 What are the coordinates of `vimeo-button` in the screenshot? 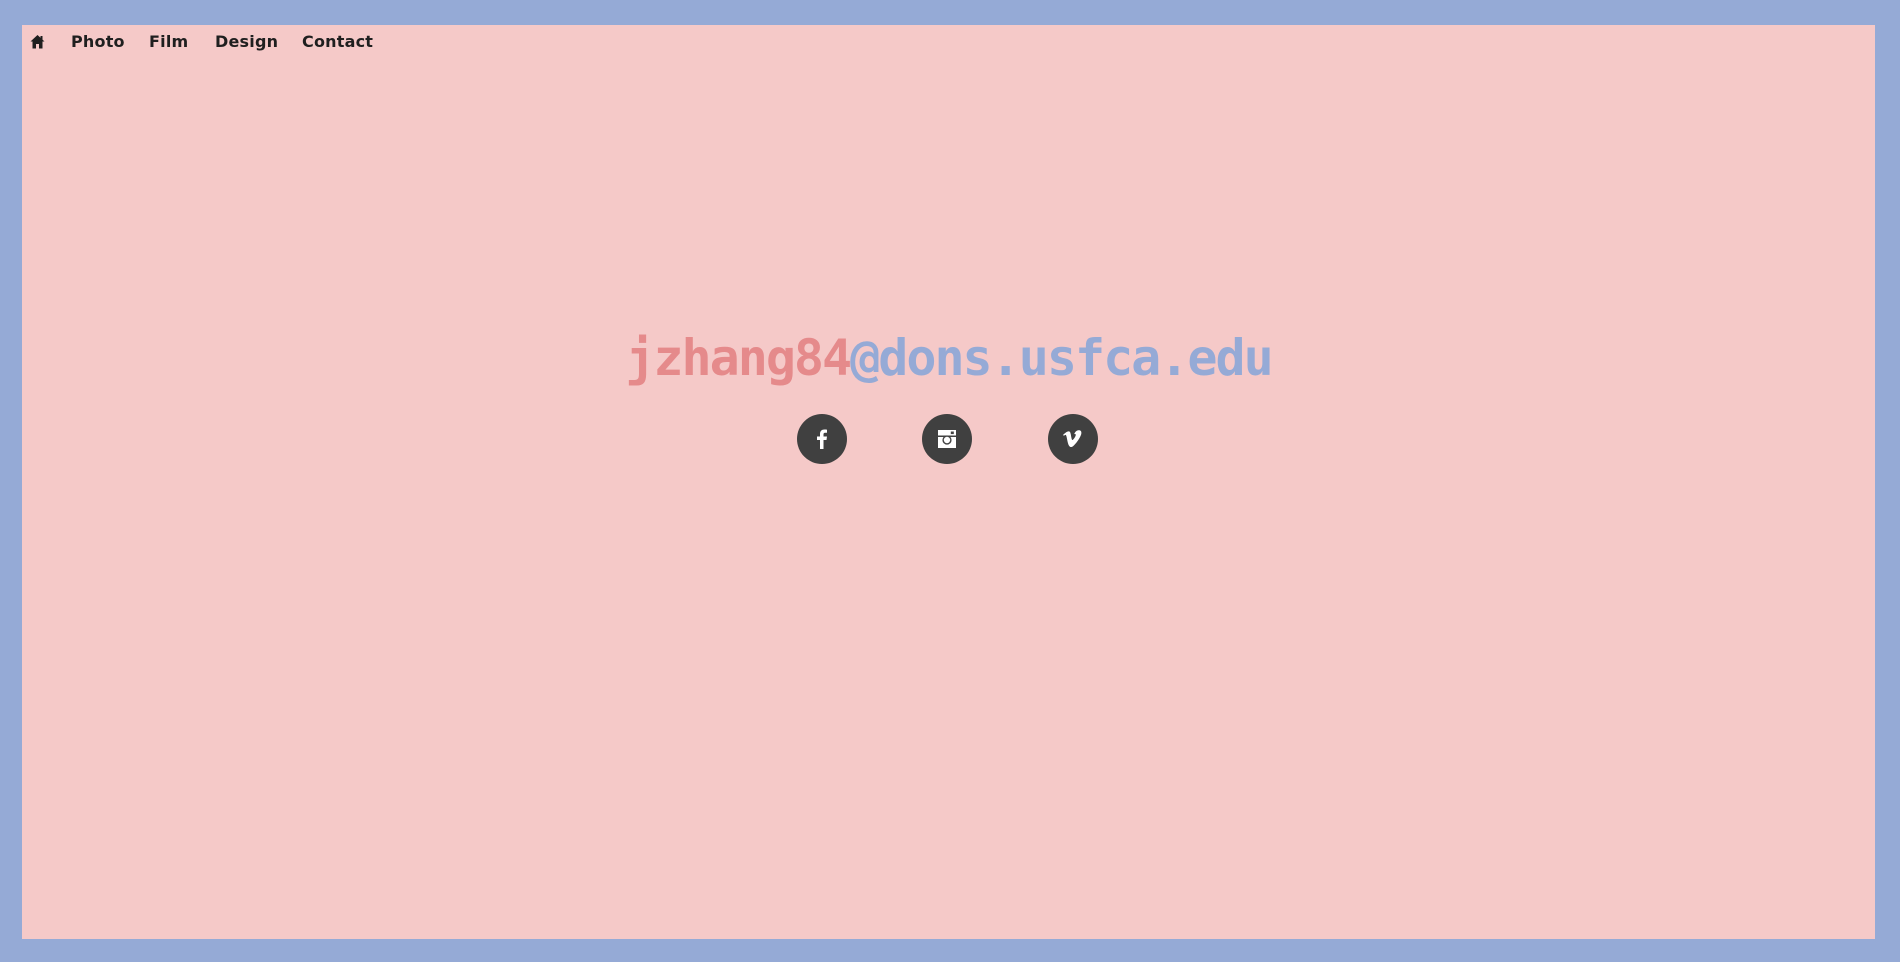 It's located at (1073, 439).